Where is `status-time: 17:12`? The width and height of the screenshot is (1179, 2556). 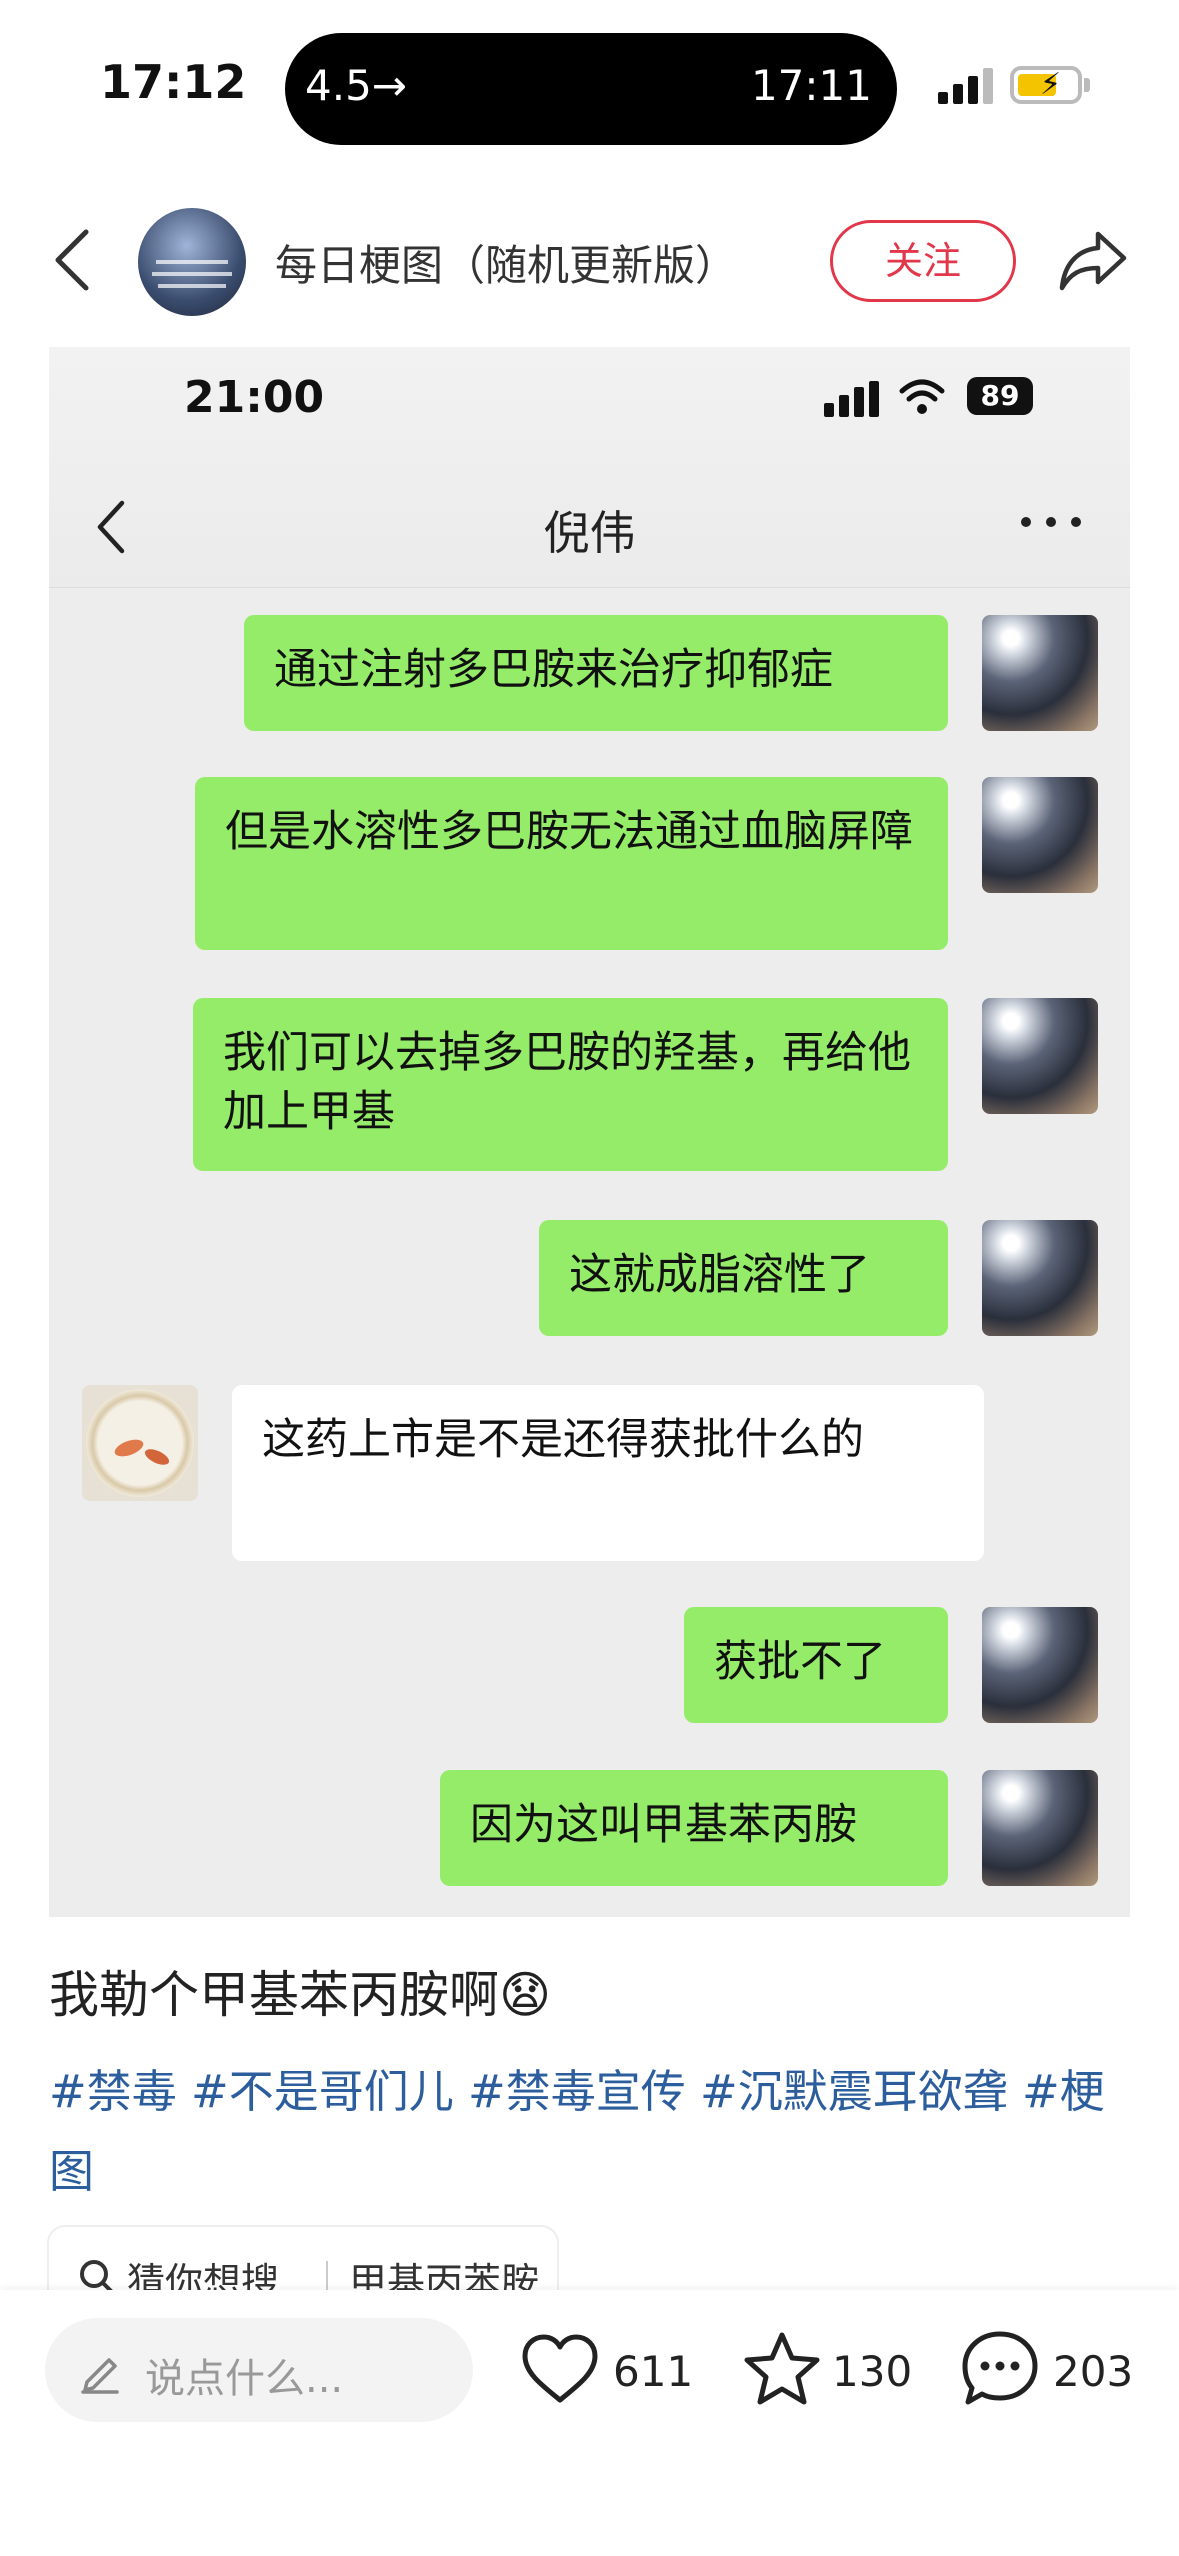 status-time: 17:12 is located at coordinates (173, 82).